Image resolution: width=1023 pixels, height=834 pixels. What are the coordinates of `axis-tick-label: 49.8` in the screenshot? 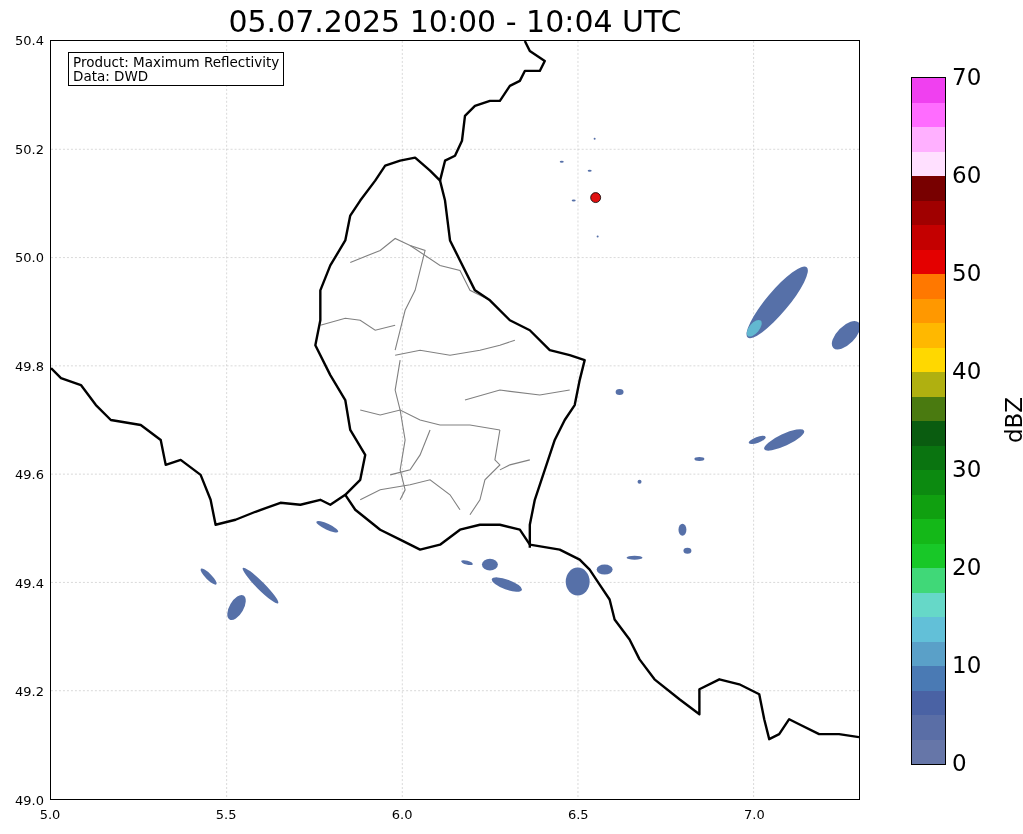 It's located at (29, 366).